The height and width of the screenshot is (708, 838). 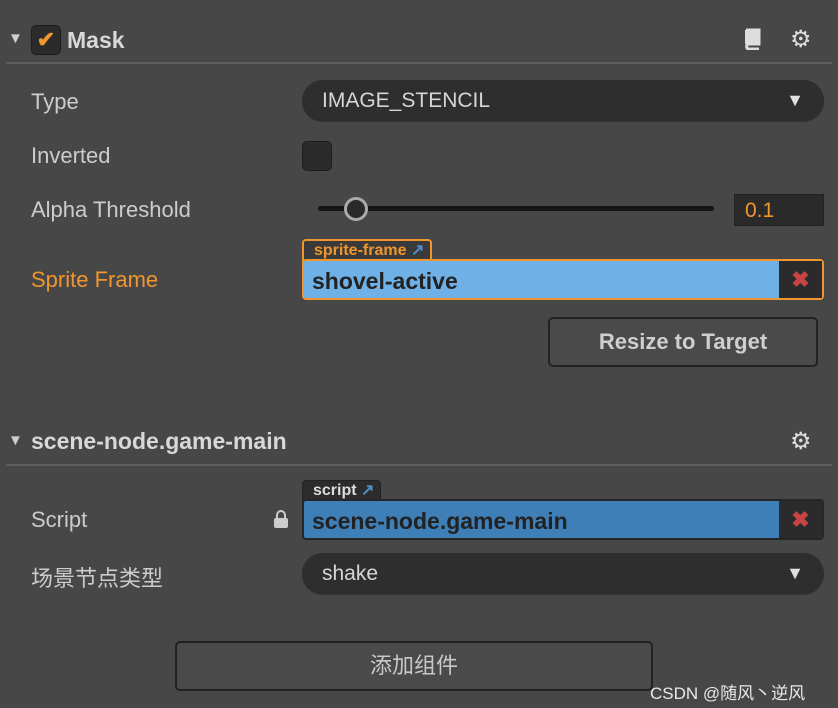 What do you see at coordinates (414, 666) in the screenshot?
I see `add-component-button: 添加组件` at bounding box center [414, 666].